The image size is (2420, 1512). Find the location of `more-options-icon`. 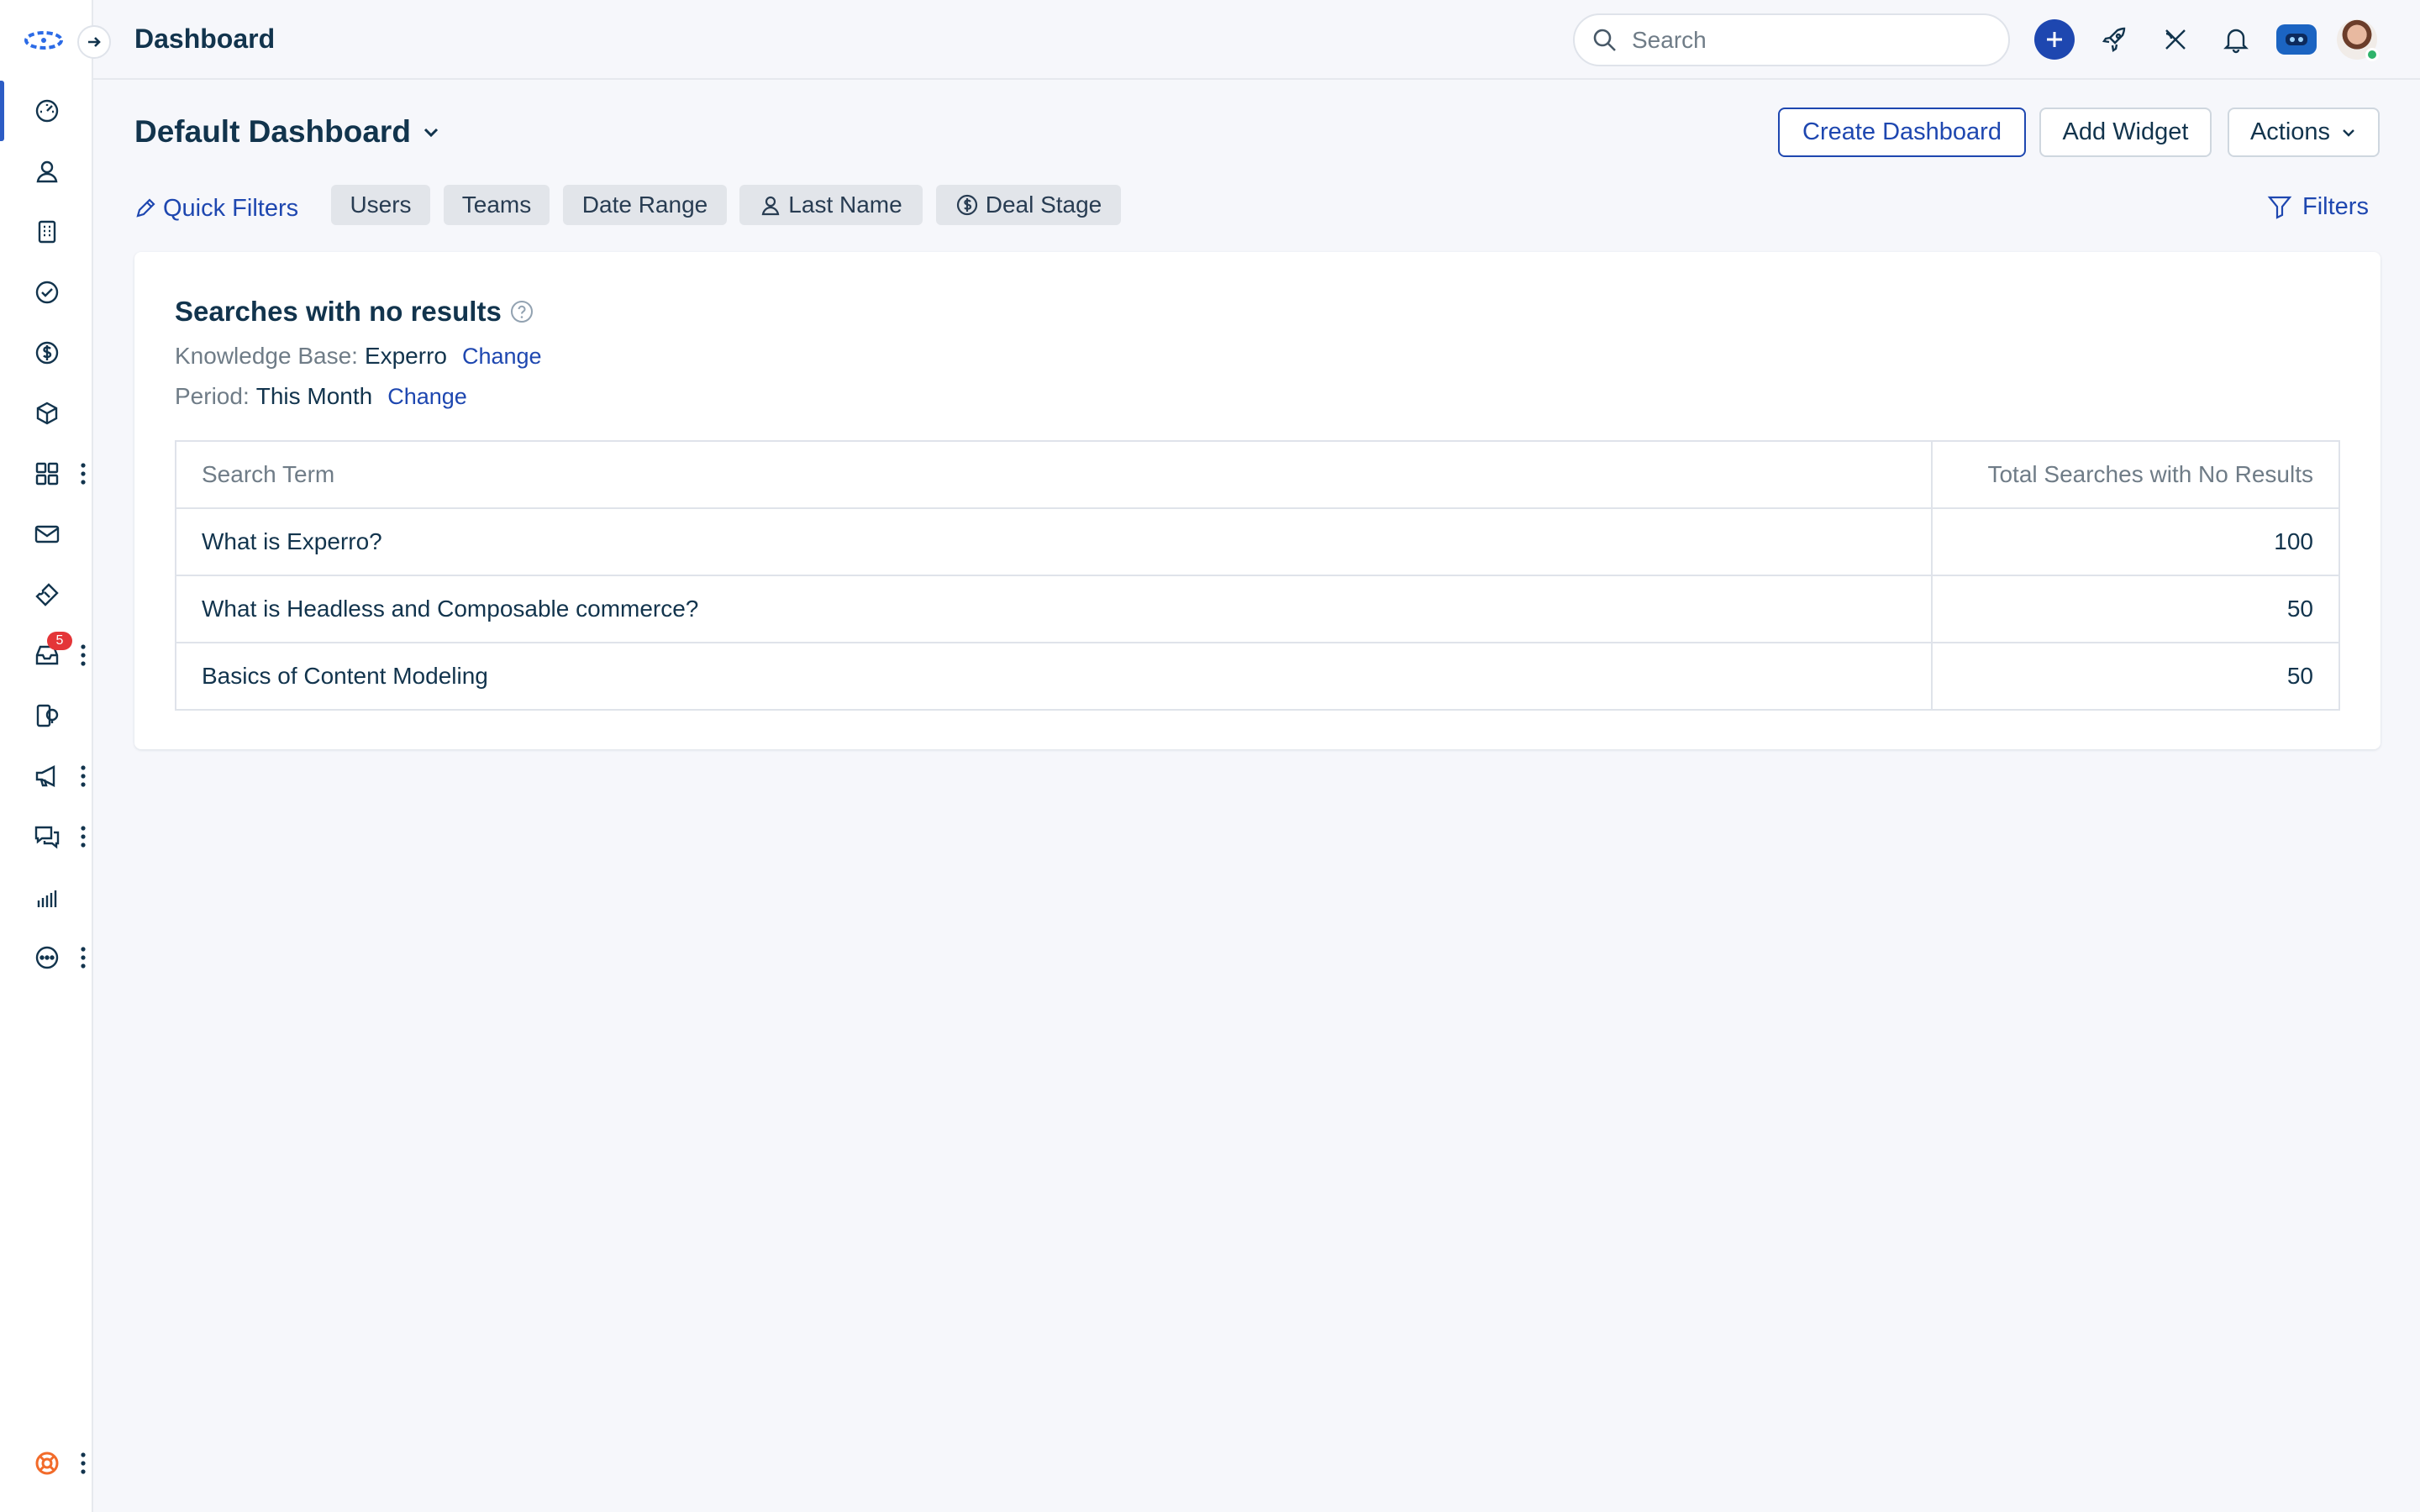

more-options-icon is located at coordinates (47, 957).